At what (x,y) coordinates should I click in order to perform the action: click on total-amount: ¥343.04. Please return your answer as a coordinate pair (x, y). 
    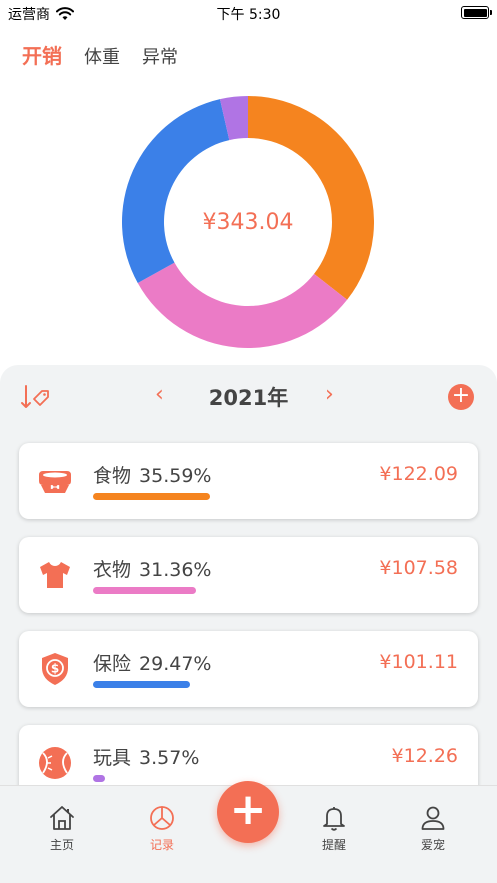
    Looking at the image, I should click on (248, 222).